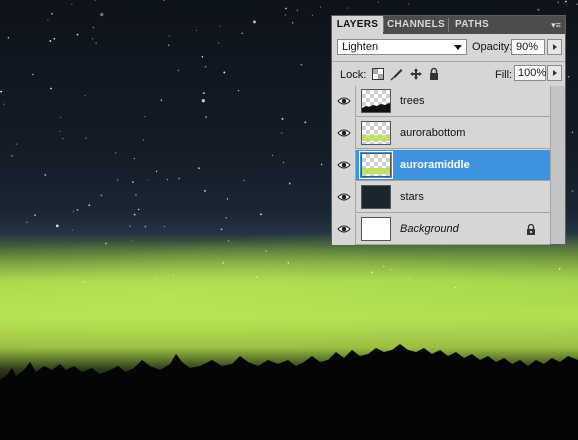 This screenshot has width=578, height=440. I want to click on layer-name: stars, so click(412, 197).